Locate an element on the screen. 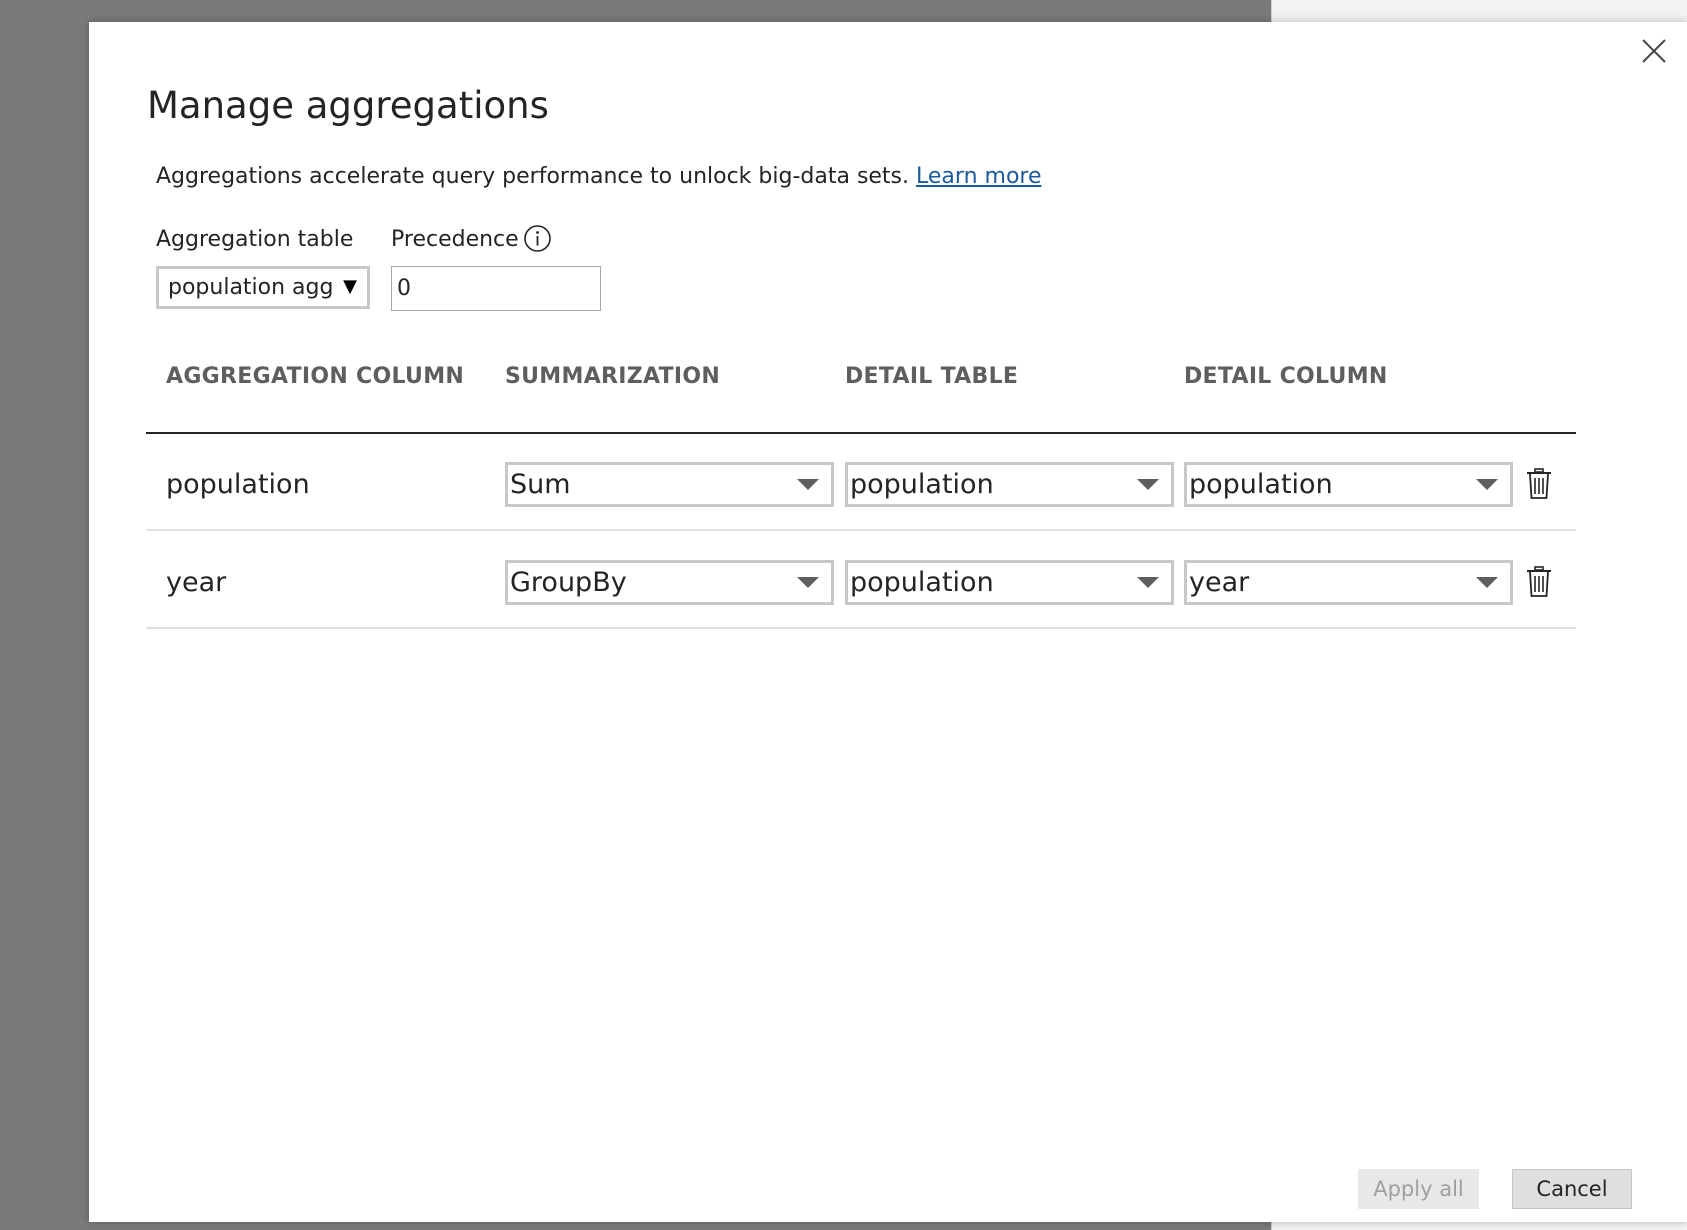 This screenshot has width=1687, height=1230. aggregation-table-value: population agg is located at coordinates (251, 287).